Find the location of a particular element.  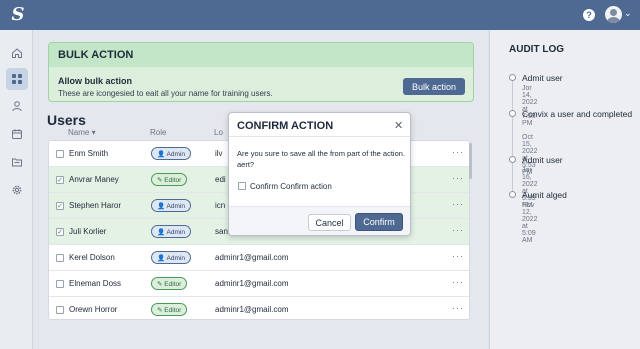

sidebar-item-users is located at coordinates (17, 106).